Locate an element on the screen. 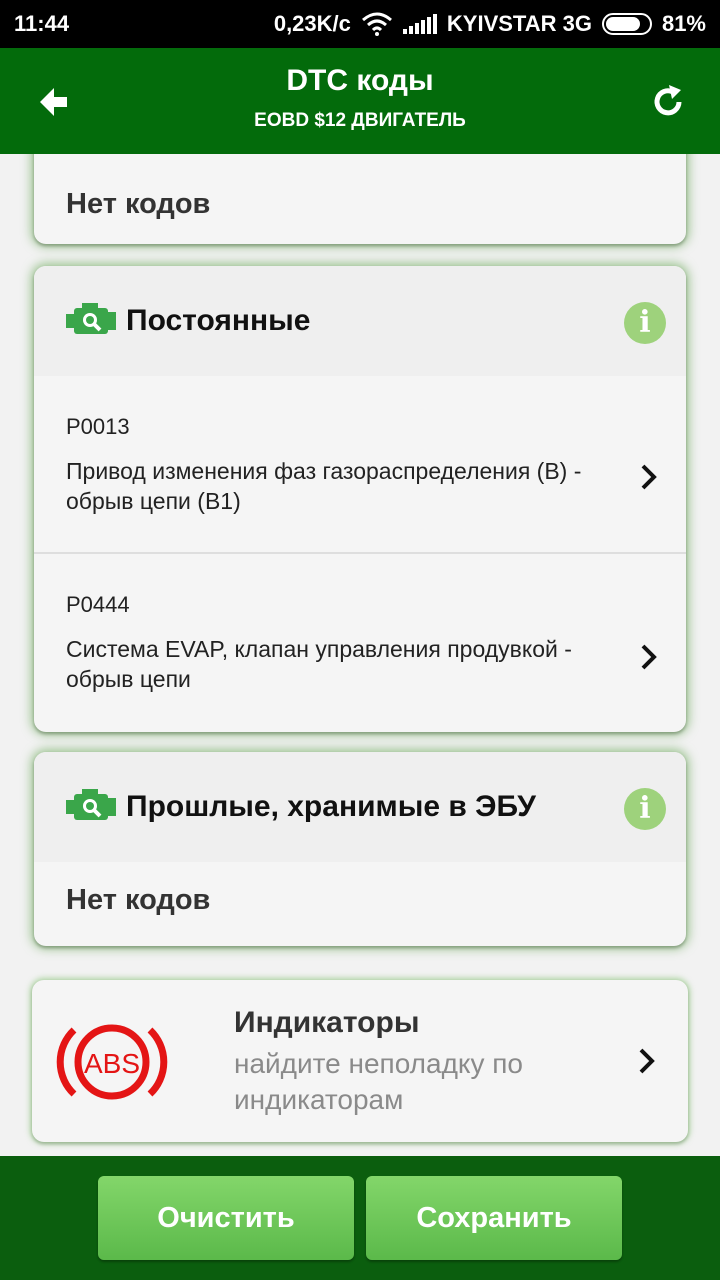  page-title: DTC коды is located at coordinates (360, 80).